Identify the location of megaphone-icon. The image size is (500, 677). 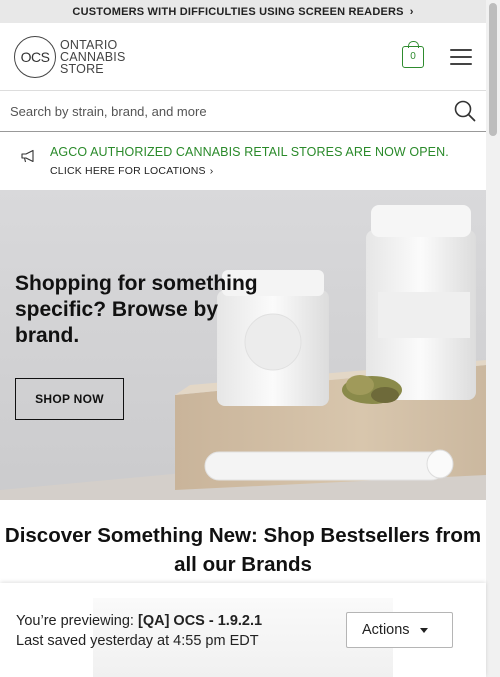
(27, 156).